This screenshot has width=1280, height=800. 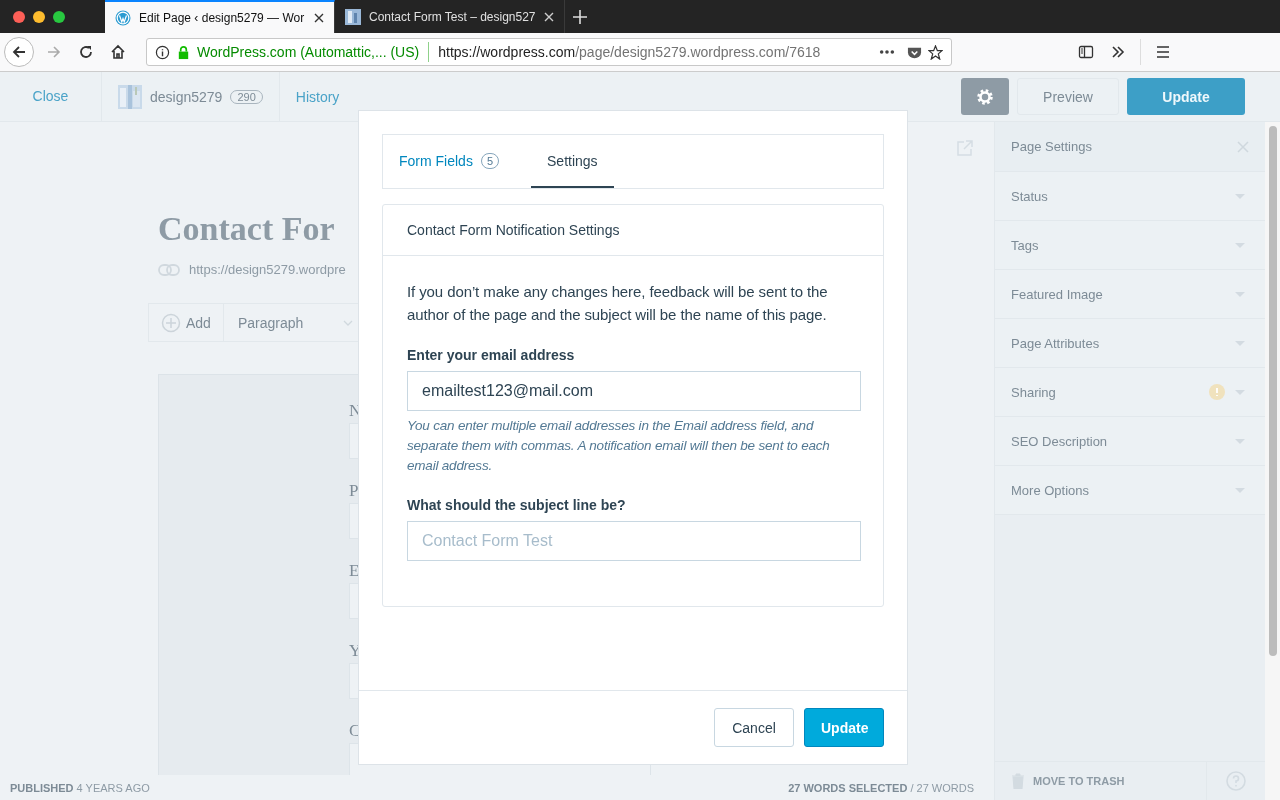 I want to click on thumbnail-icon, so click(x=353, y=16).